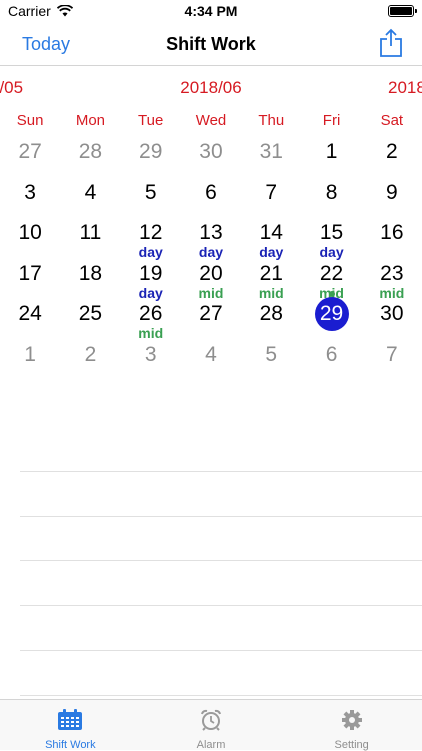 Image resolution: width=422 pixels, height=751 pixels. What do you see at coordinates (392, 279) in the screenshot?
I see `calendar-day: 23 mid` at bounding box center [392, 279].